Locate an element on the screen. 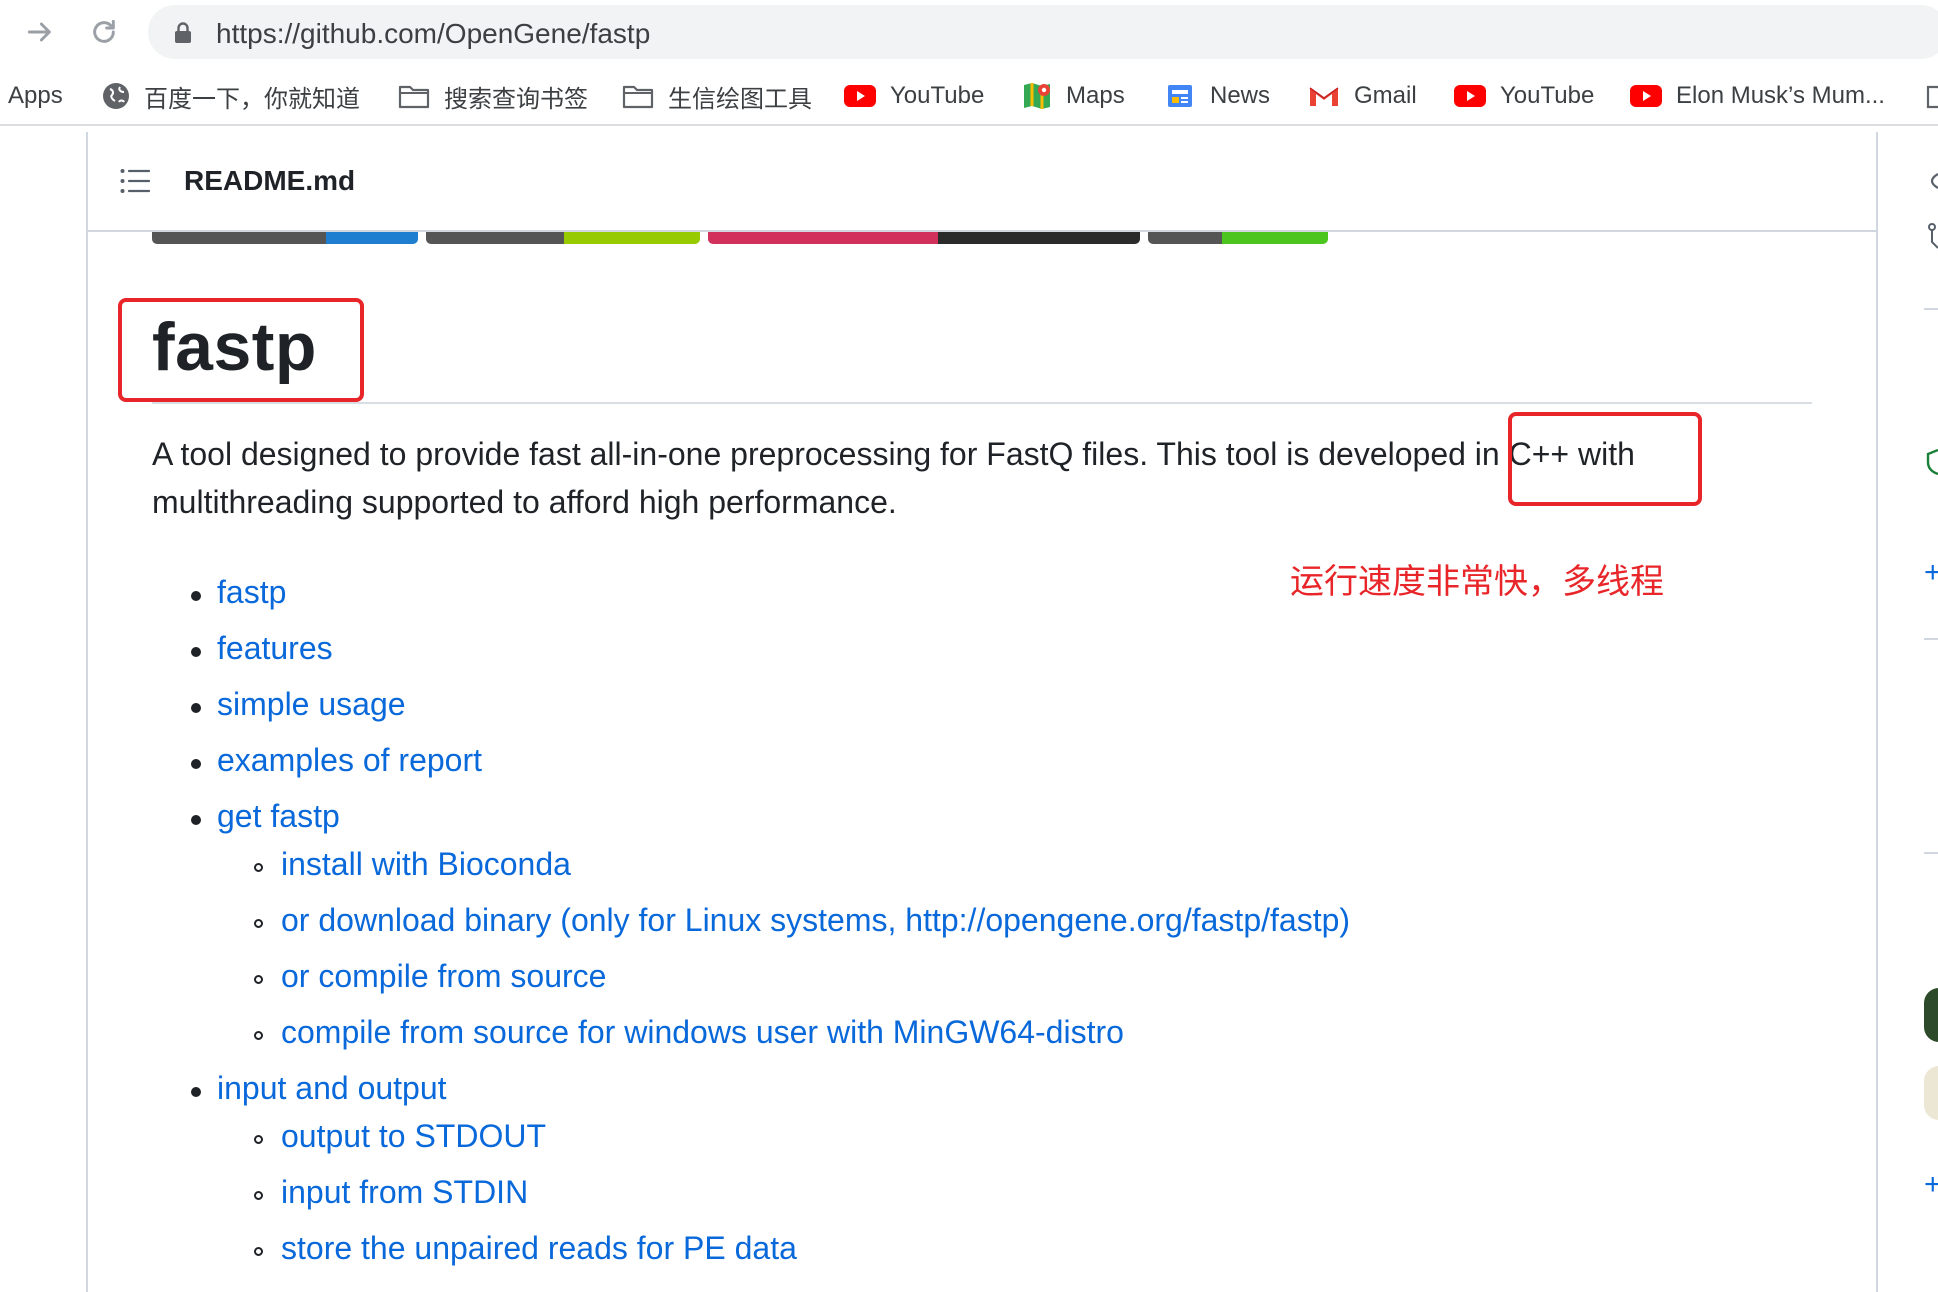 This screenshot has height=1292, width=1938. globe-icon is located at coordinates (116, 96).